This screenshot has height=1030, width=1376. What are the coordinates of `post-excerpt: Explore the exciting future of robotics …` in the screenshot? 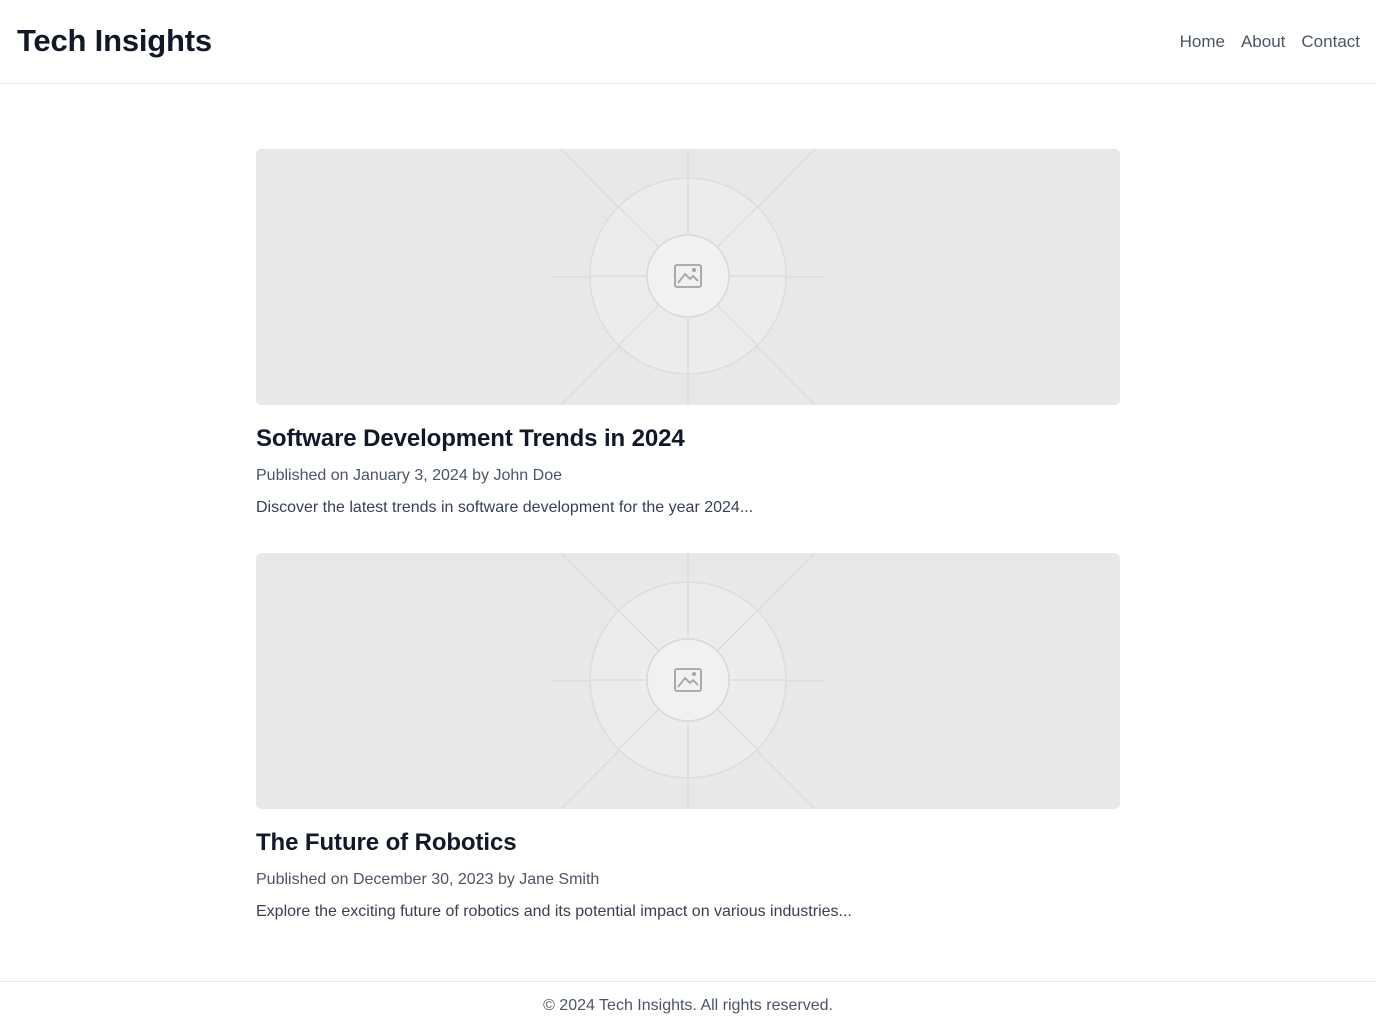 It's located at (554, 911).